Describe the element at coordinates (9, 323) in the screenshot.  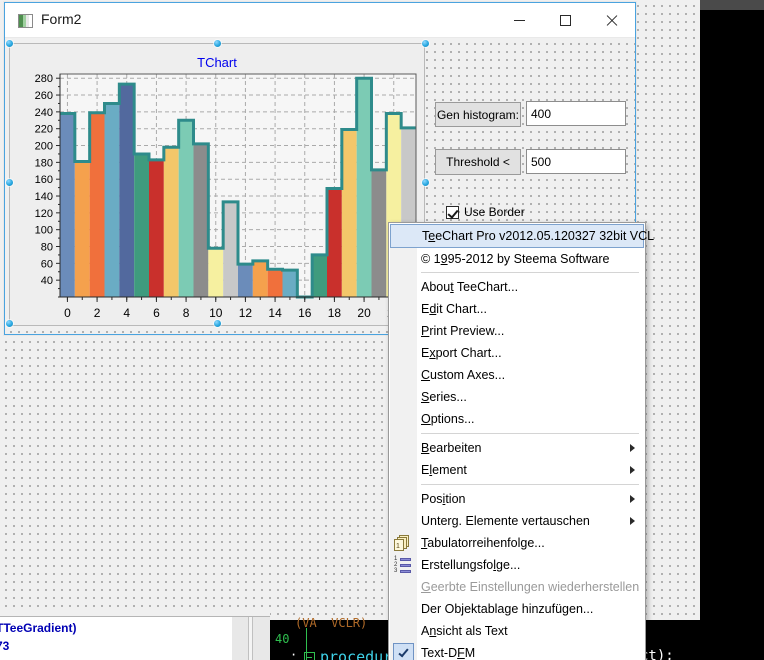
I see `selection-handle-bl` at that location.